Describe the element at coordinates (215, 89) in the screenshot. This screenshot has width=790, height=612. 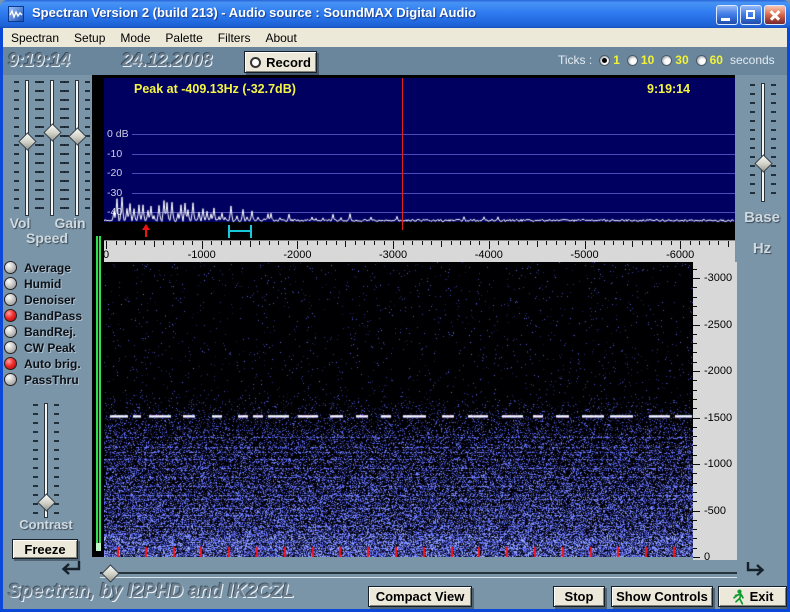
I see `peak-readout: Peak at -409.13Hz (-32.7dB)` at that location.